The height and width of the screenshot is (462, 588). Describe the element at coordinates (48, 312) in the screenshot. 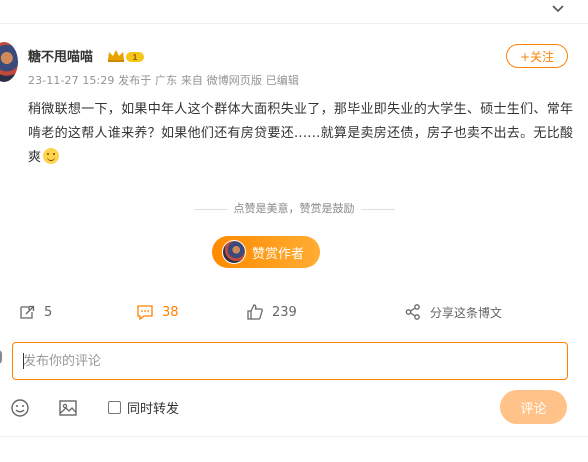

I see `repost-count: 5` at that location.